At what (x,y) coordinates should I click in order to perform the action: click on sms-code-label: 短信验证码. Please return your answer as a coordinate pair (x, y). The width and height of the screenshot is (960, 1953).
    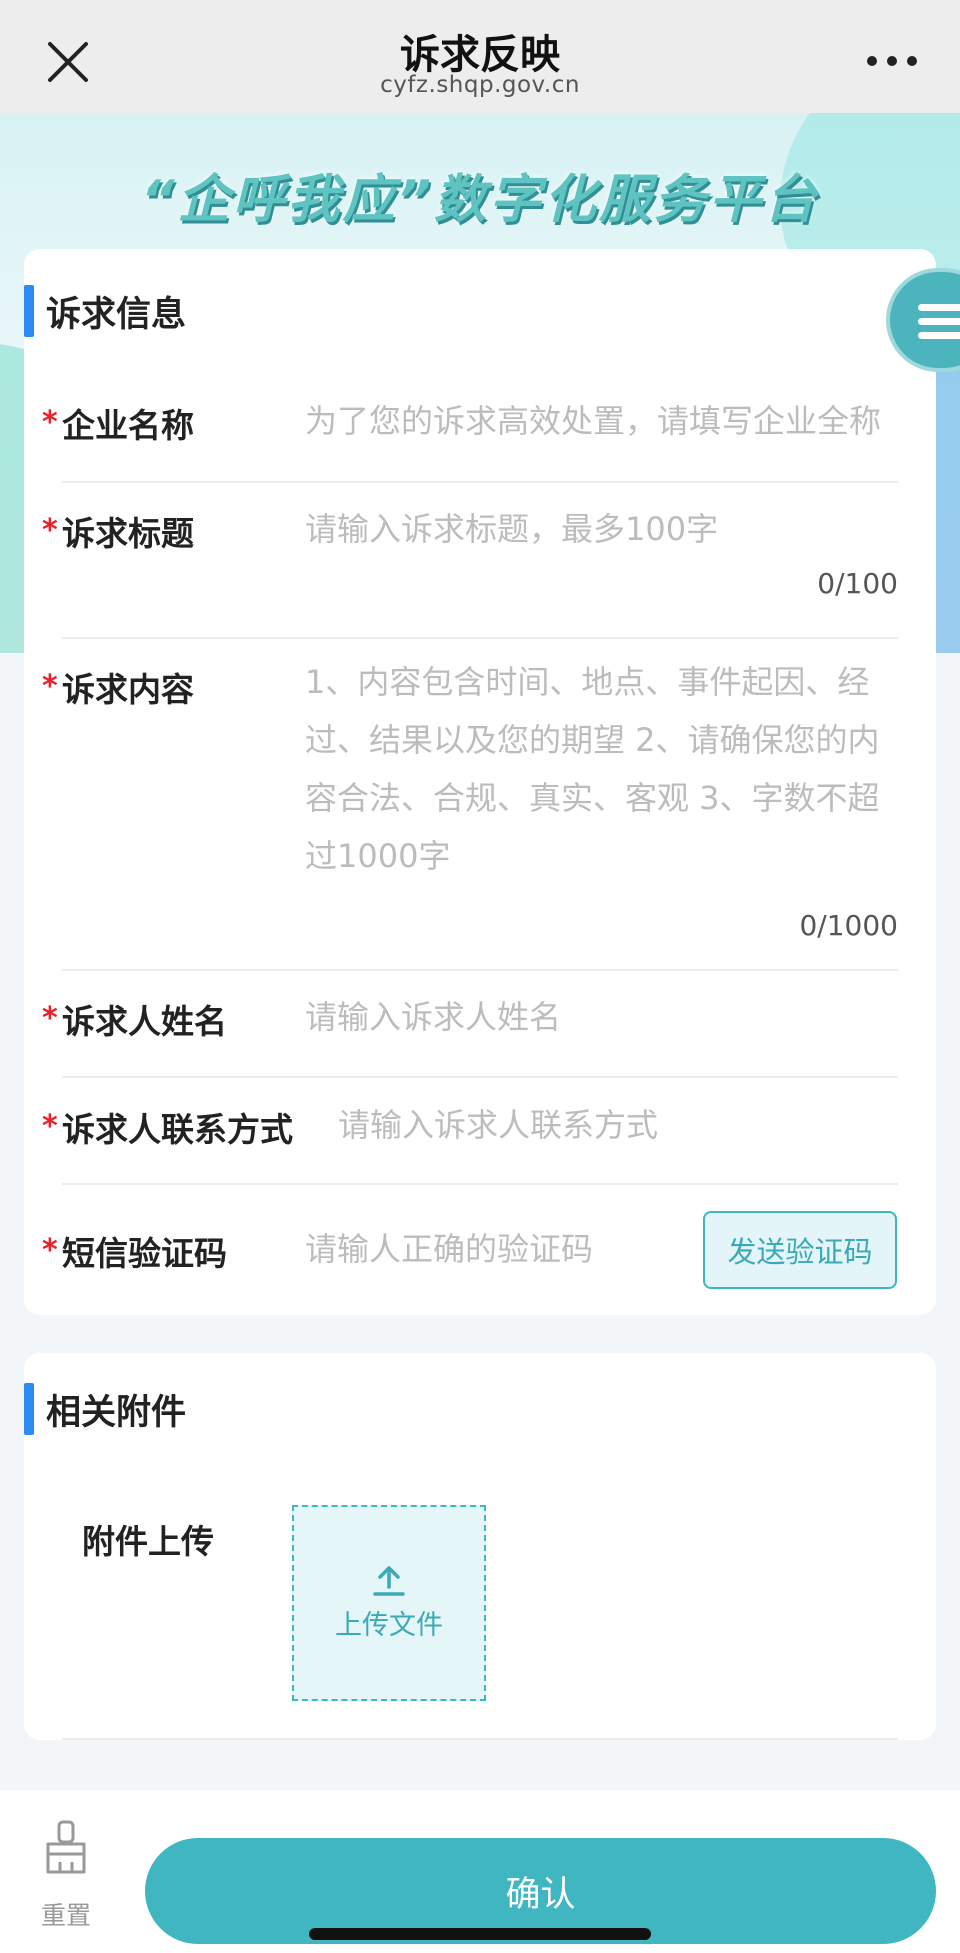
    Looking at the image, I should click on (144, 1253).